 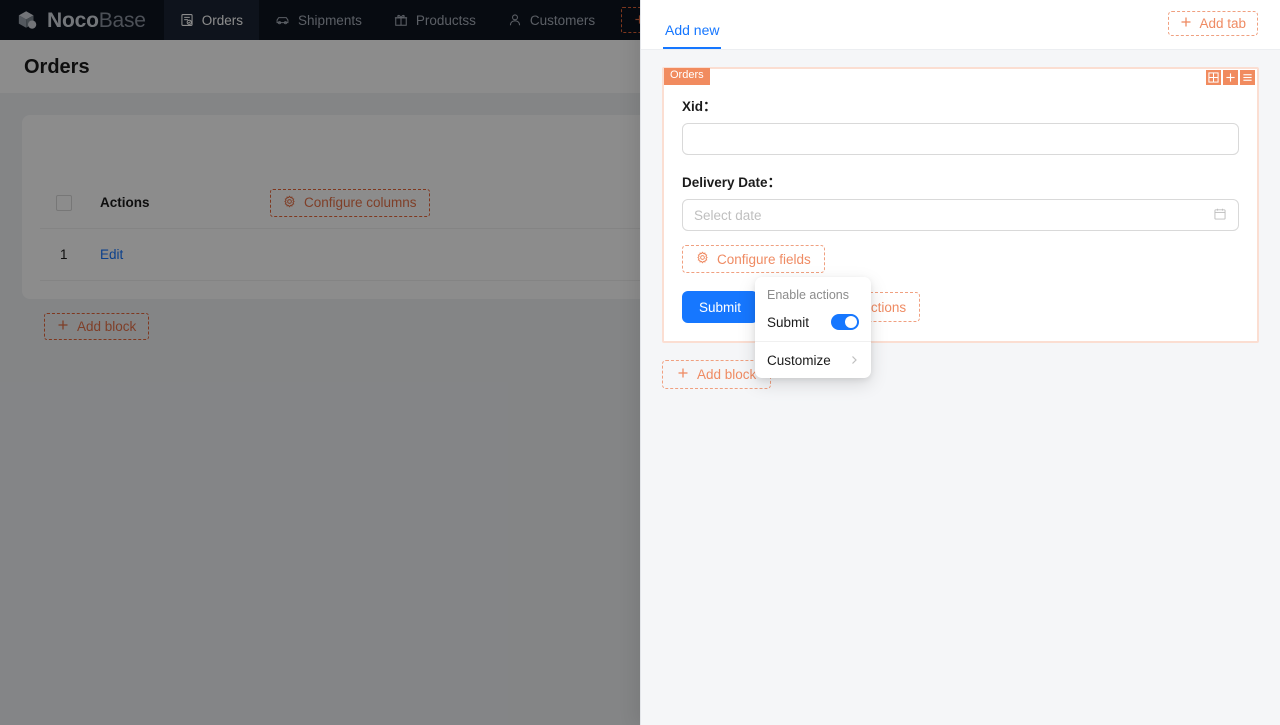 What do you see at coordinates (808, 295) in the screenshot?
I see `dropdown-group-title: Enable actions` at bounding box center [808, 295].